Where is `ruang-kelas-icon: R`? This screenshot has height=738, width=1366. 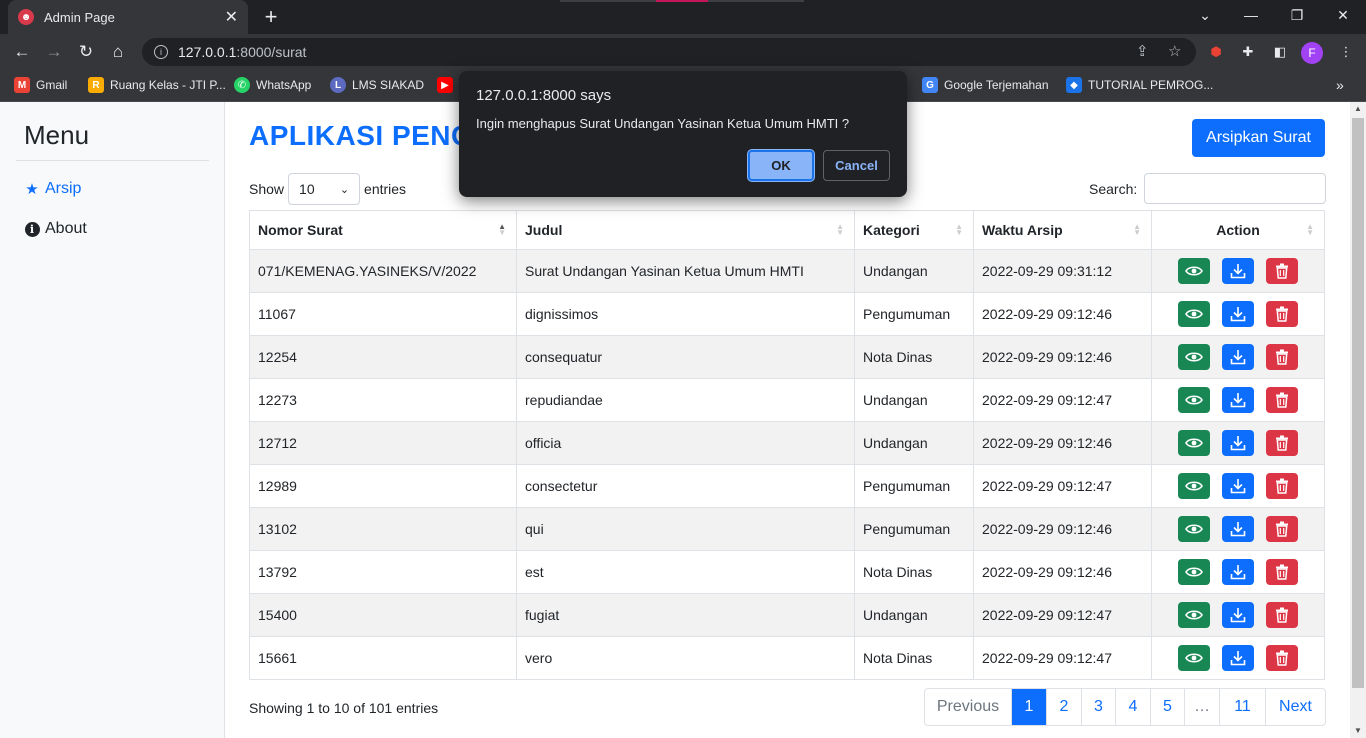
ruang-kelas-icon: R is located at coordinates (96, 85).